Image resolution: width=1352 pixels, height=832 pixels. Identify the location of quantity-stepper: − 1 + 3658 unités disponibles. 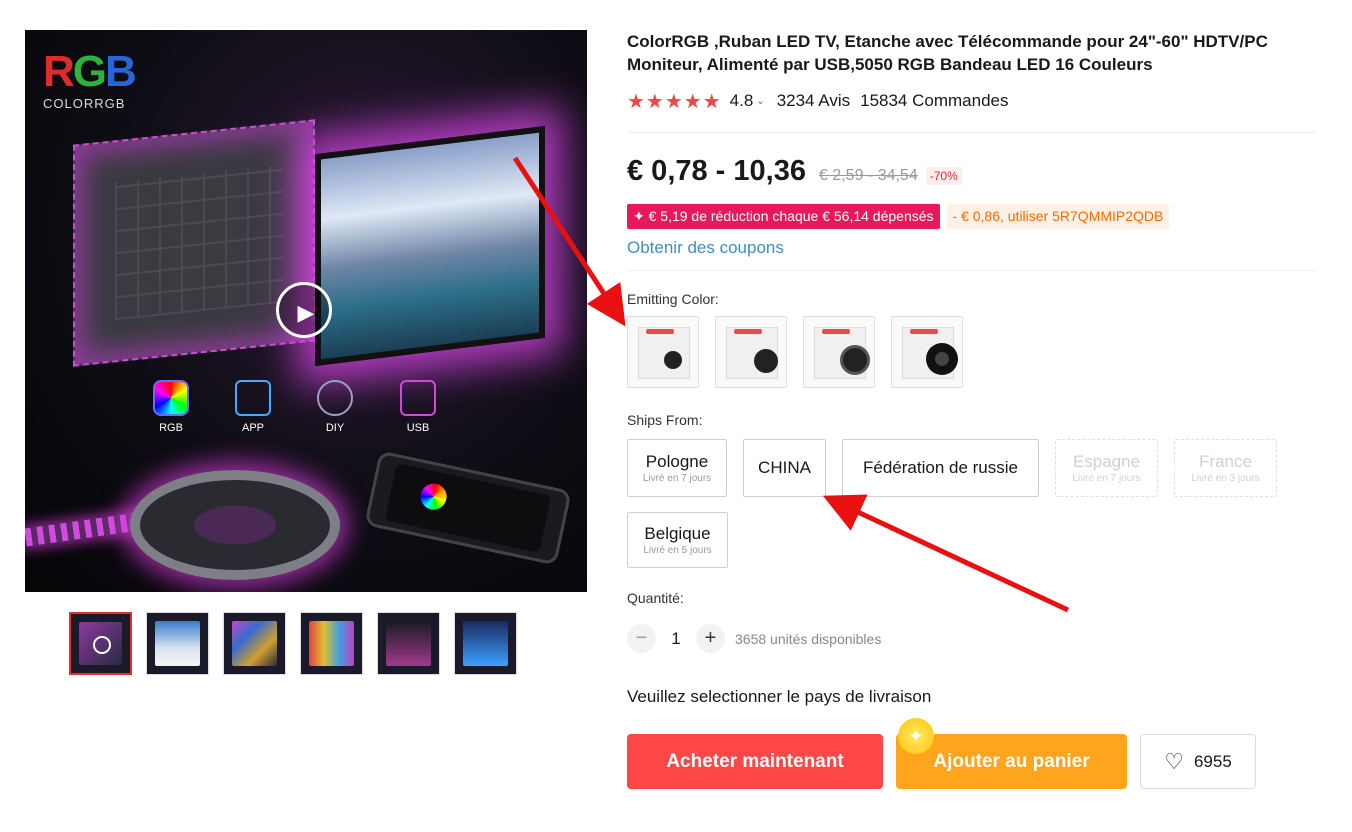
(972, 638).